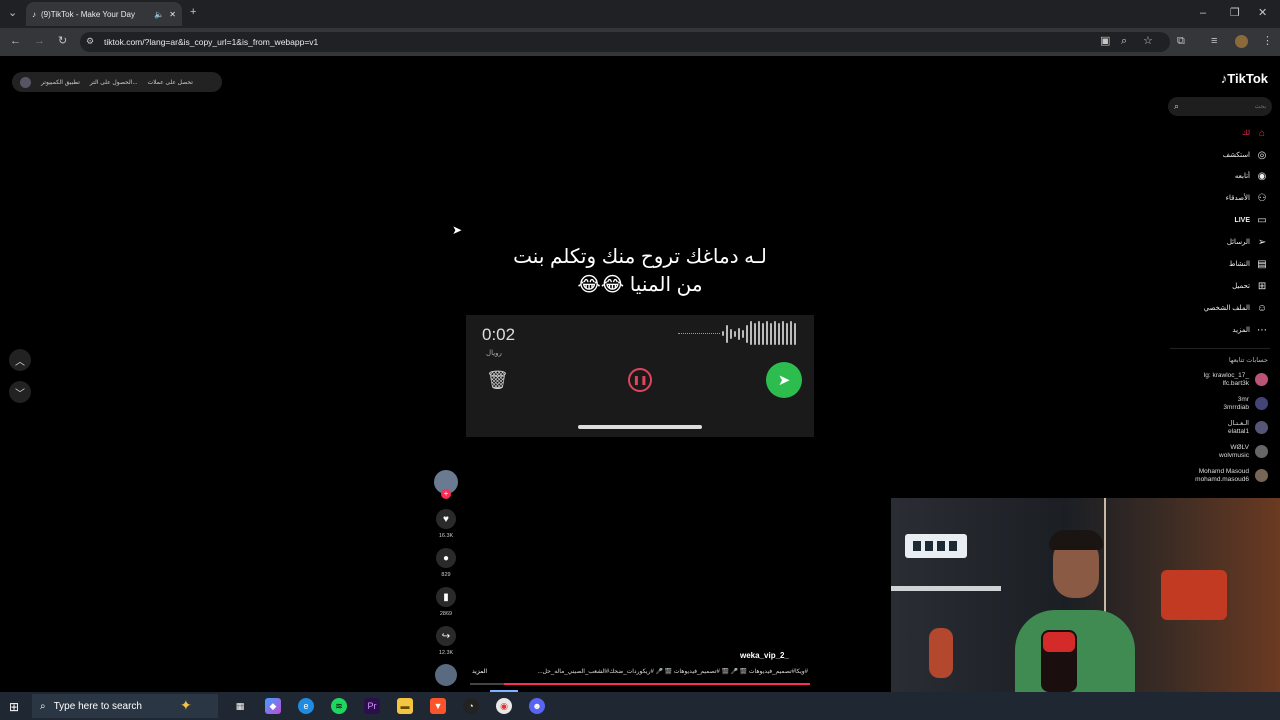  What do you see at coordinates (1247, 198) in the screenshot?
I see `sidebar-item-friends: ⚇ الأصدقاء` at bounding box center [1247, 198].